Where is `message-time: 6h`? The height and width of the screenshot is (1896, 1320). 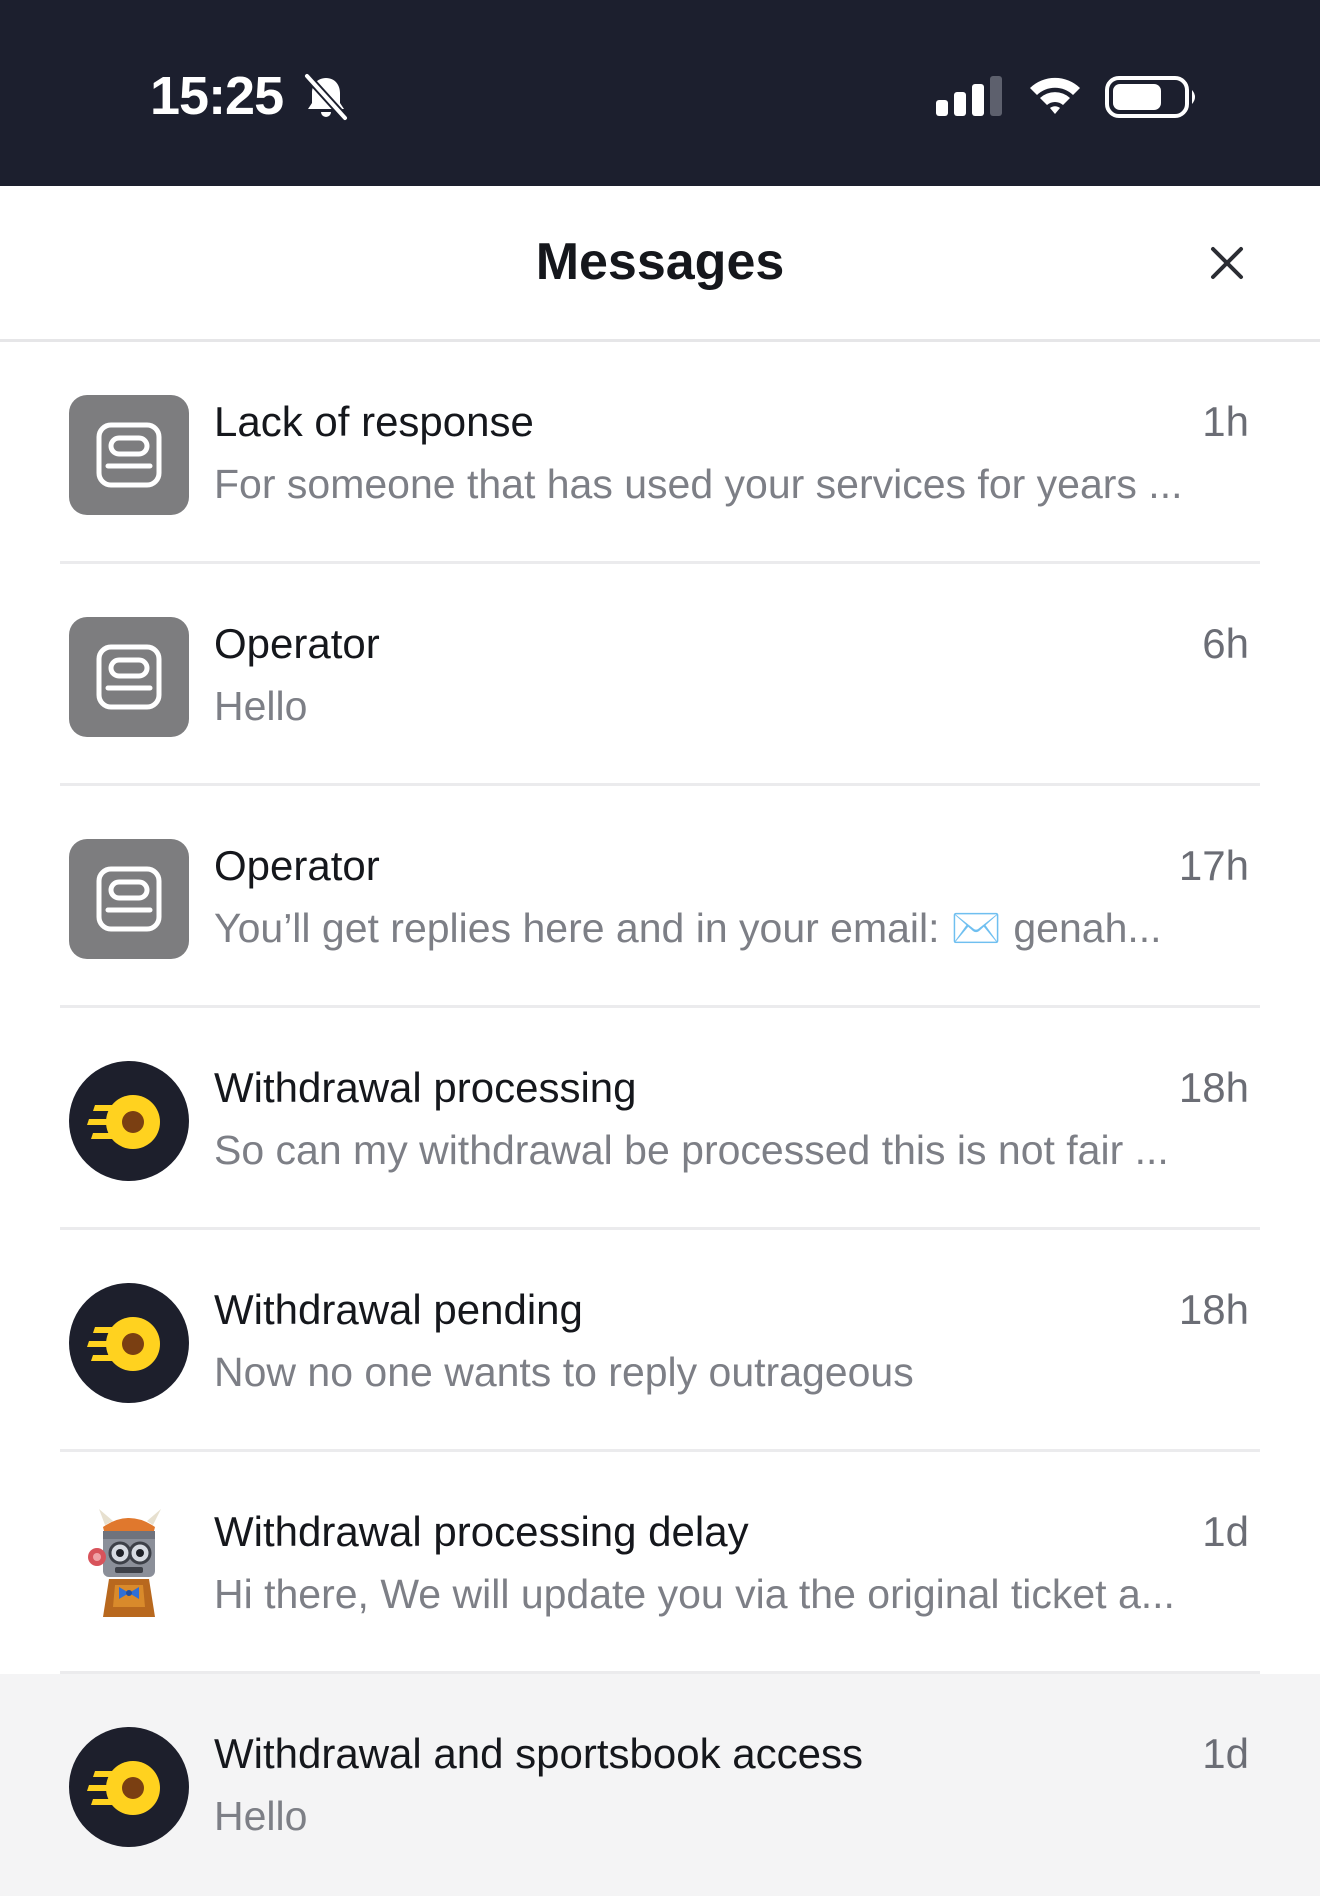 message-time: 6h is located at coordinates (1225, 643).